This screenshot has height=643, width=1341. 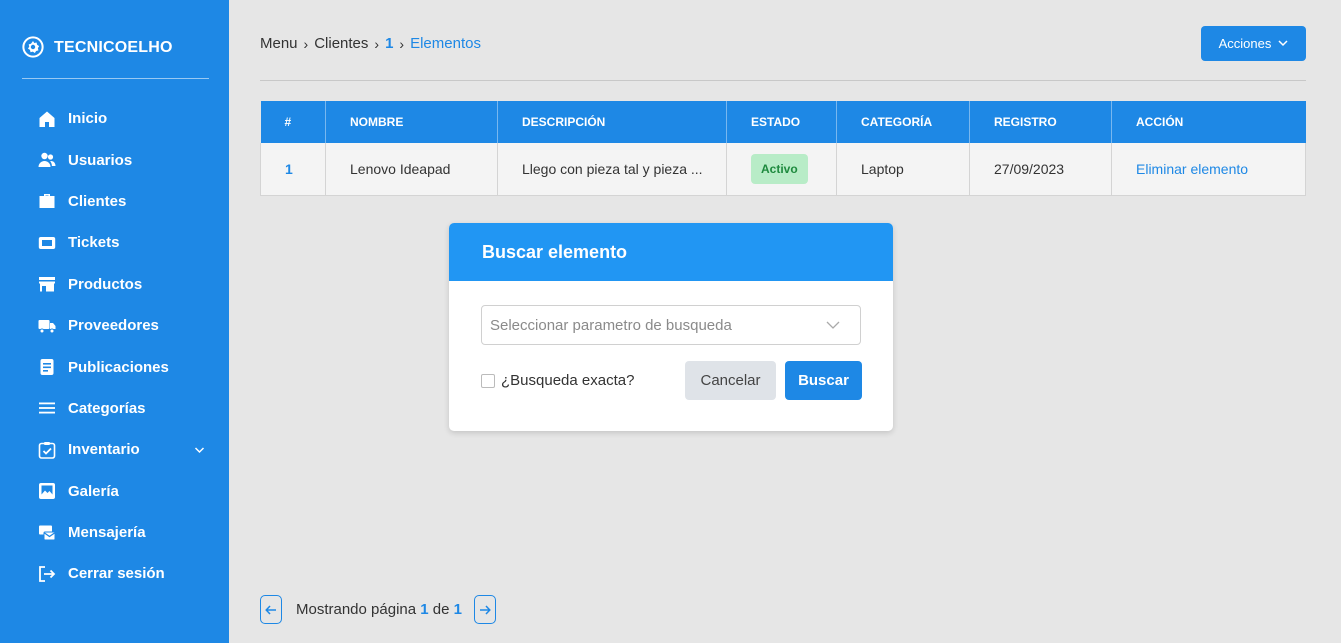 I want to click on sidebar-item-label: Tickets, so click(x=94, y=243).